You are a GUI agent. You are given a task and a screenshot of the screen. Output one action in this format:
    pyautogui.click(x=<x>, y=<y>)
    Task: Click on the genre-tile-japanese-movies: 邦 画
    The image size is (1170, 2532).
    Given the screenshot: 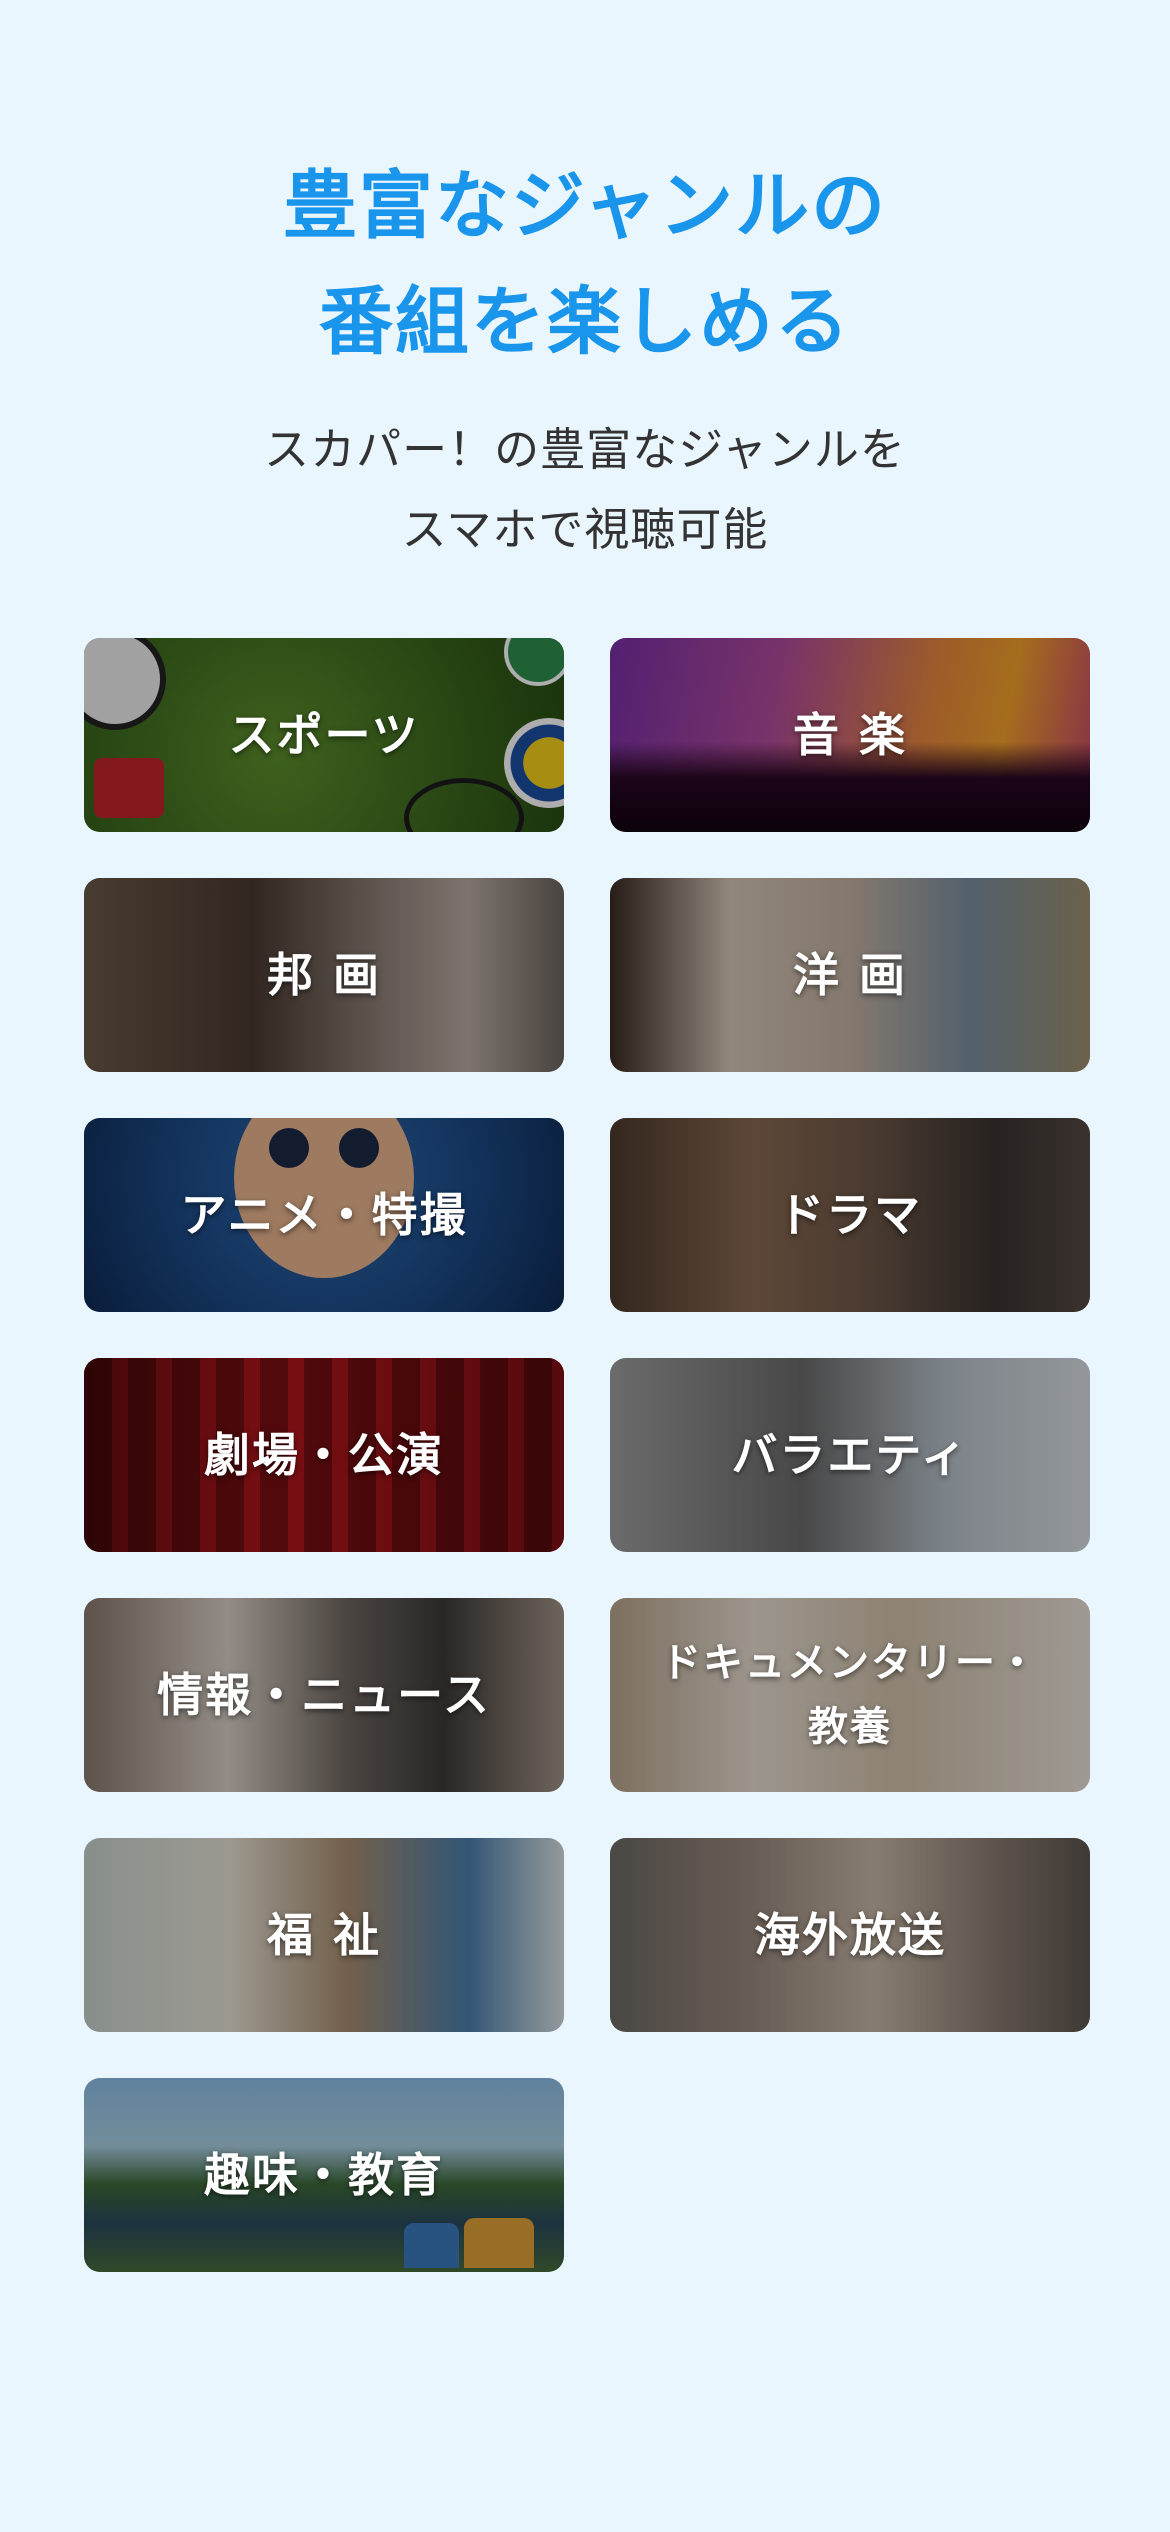 What is the action you would take?
    pyautogui.click(x=324, y=975)
    